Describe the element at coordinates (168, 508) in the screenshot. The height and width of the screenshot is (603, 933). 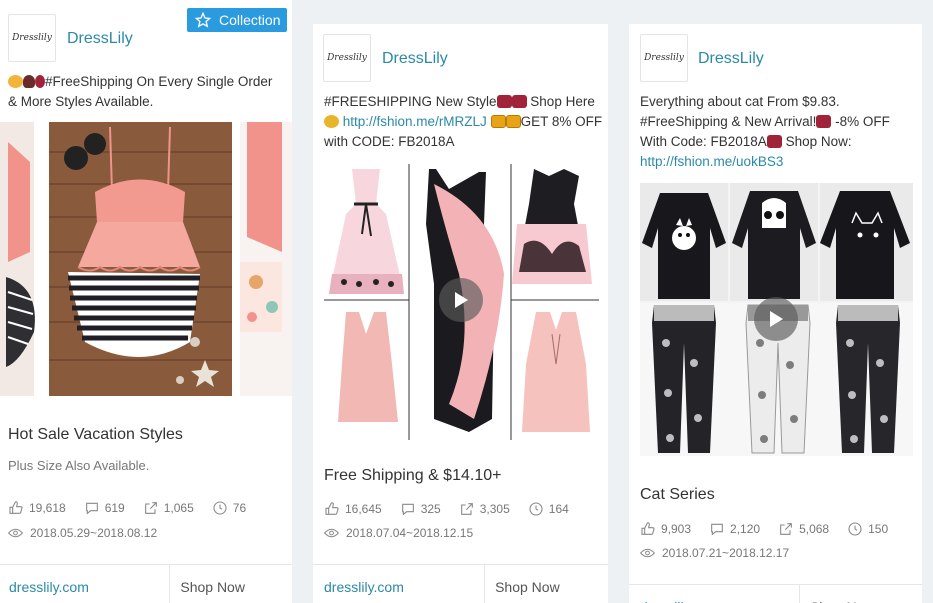
I see `shares-stat: 1,065` at that location.